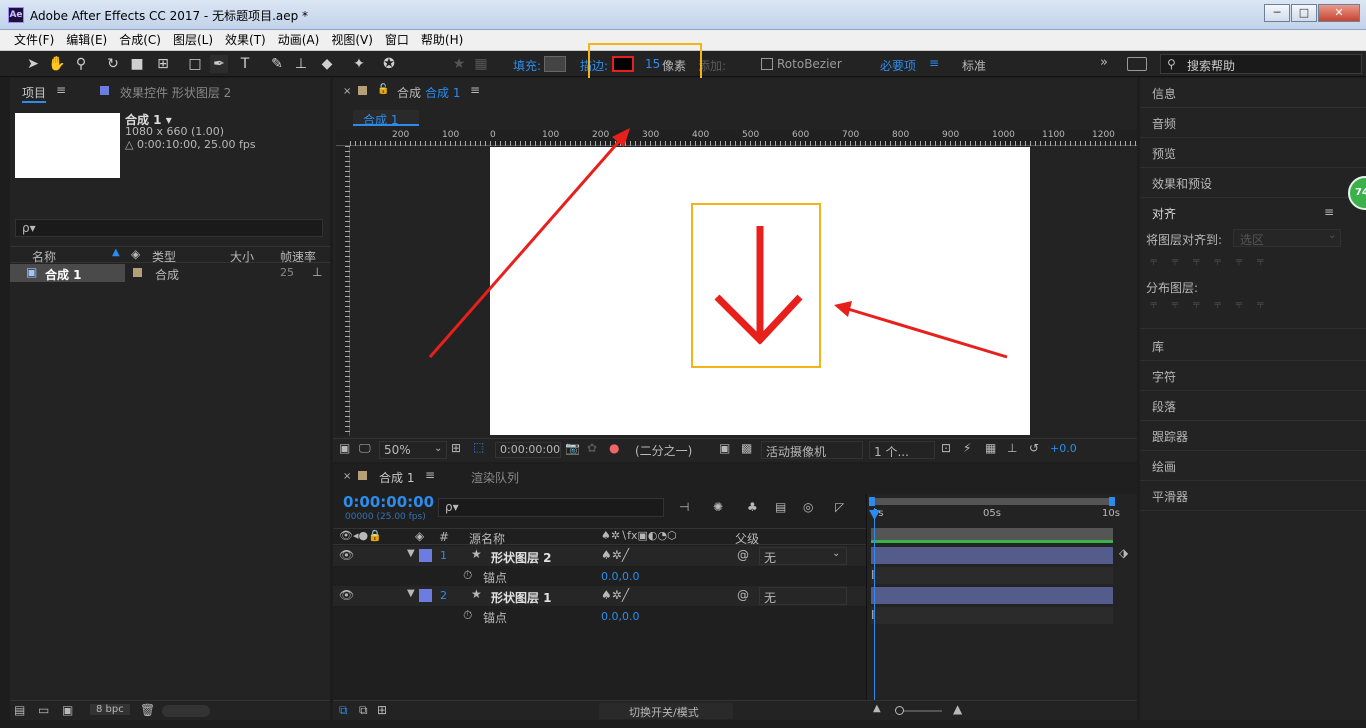 Image resolution: width=1366 pixels, height=728 pixels. I want to click on interpret-footage-icon: ▤, so click(19, 710).